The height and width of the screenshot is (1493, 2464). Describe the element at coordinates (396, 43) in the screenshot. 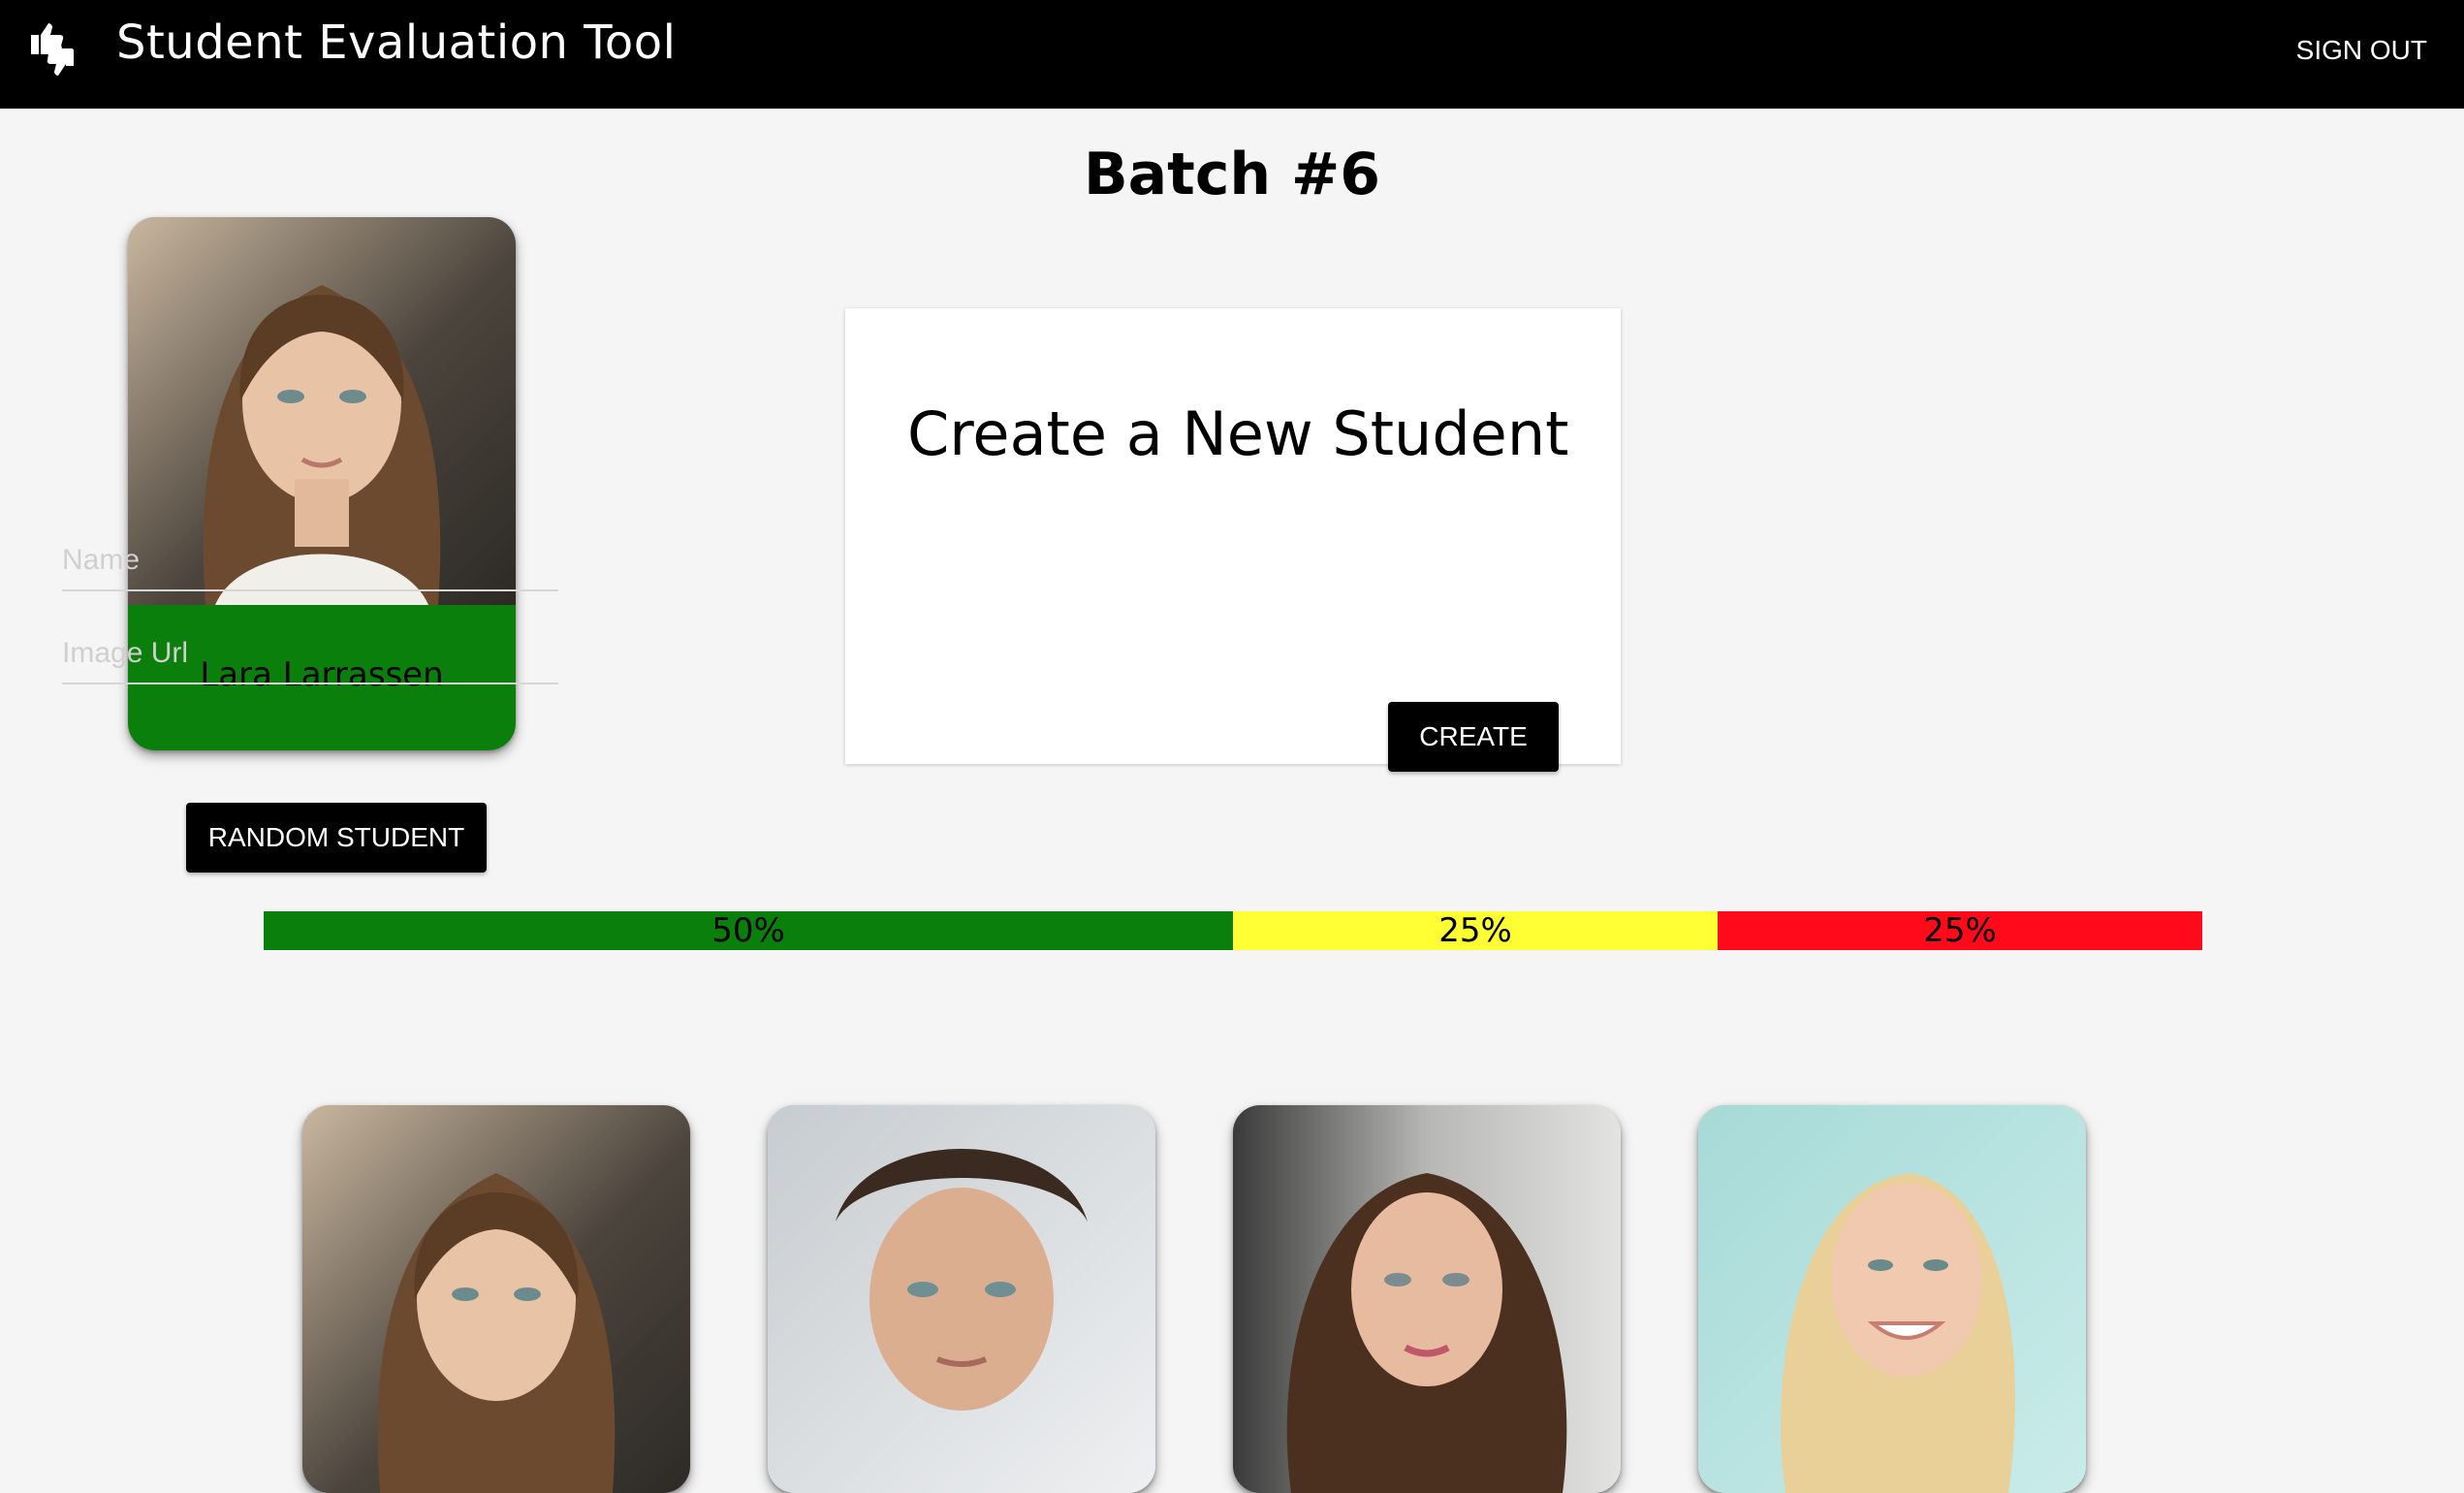

I see `app-title: Student Evaluation Tool` at that location.